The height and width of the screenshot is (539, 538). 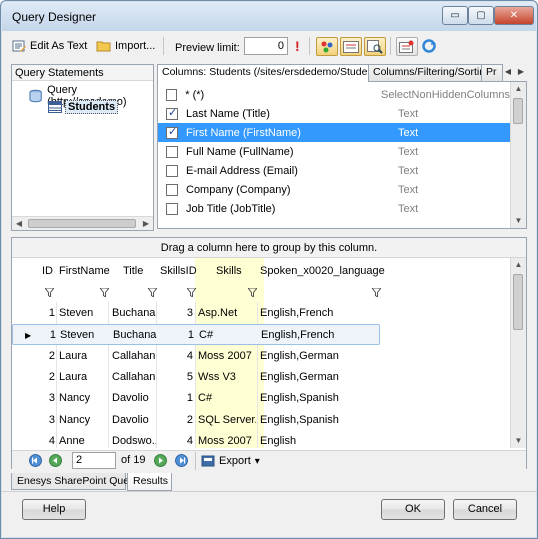 What do you see at coordinates (74, 481) in the screenshot?
I see `tab-enesys-sharepoint-query: Enesys SharePoint Query` at bounding box center [74, 481].